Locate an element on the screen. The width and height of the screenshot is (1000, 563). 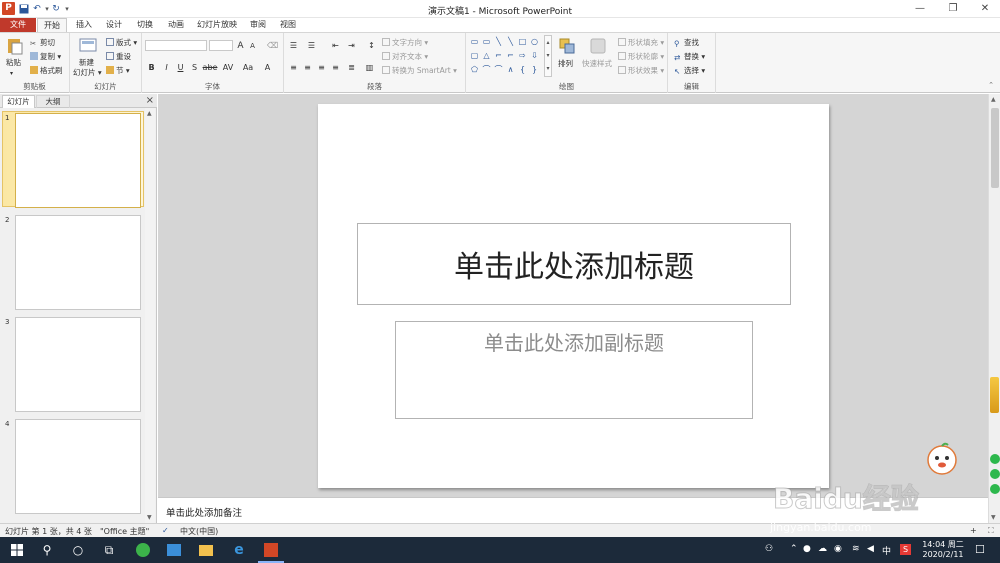
ime-indicator: 中 is located at coordinates (886, 550).